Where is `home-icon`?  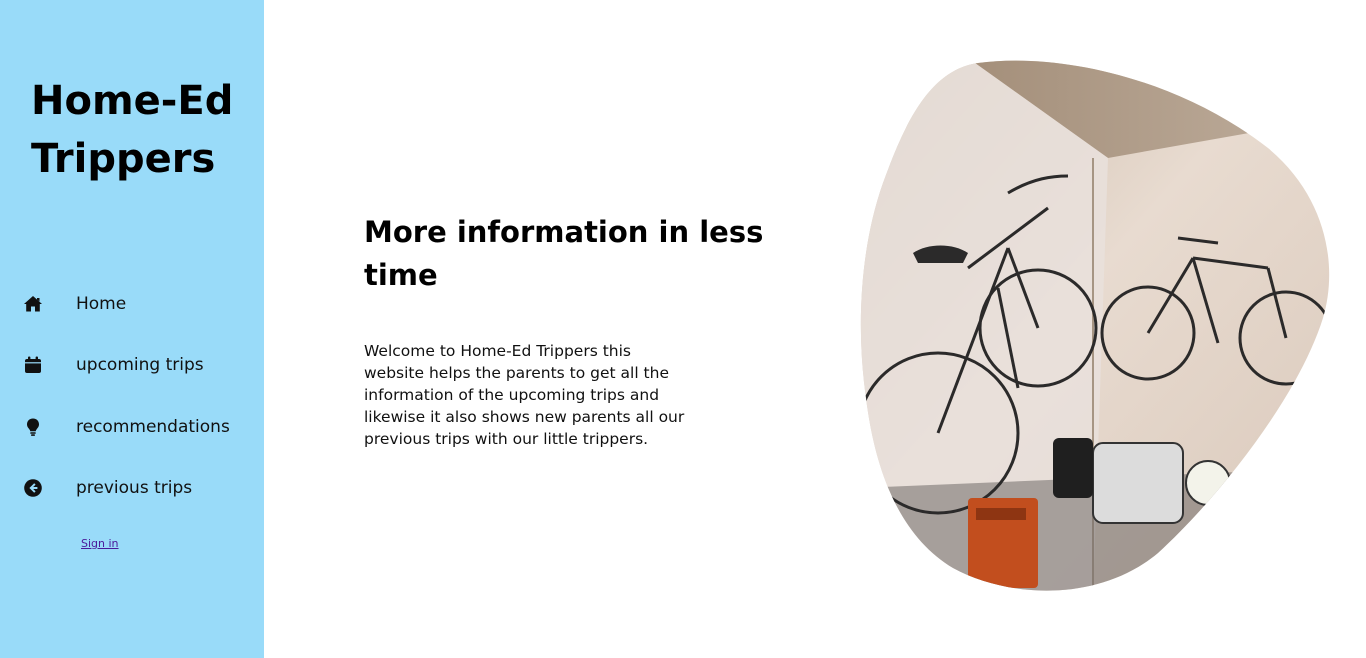 home-icon is located at coordinates (33, 304).